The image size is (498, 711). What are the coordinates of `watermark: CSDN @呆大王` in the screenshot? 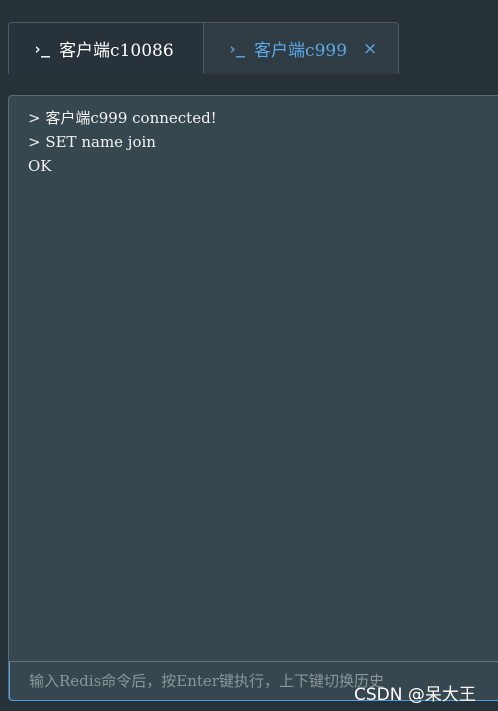 It's located at (415, 695).